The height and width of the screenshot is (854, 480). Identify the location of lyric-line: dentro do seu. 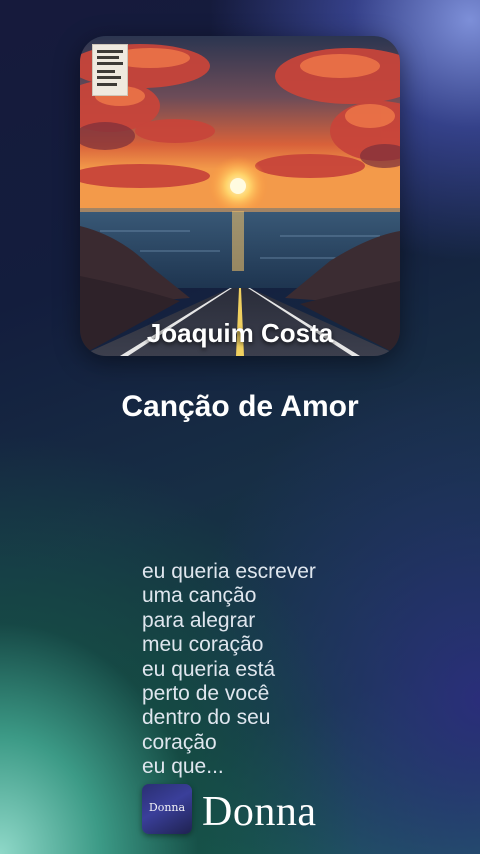
(206, 718).